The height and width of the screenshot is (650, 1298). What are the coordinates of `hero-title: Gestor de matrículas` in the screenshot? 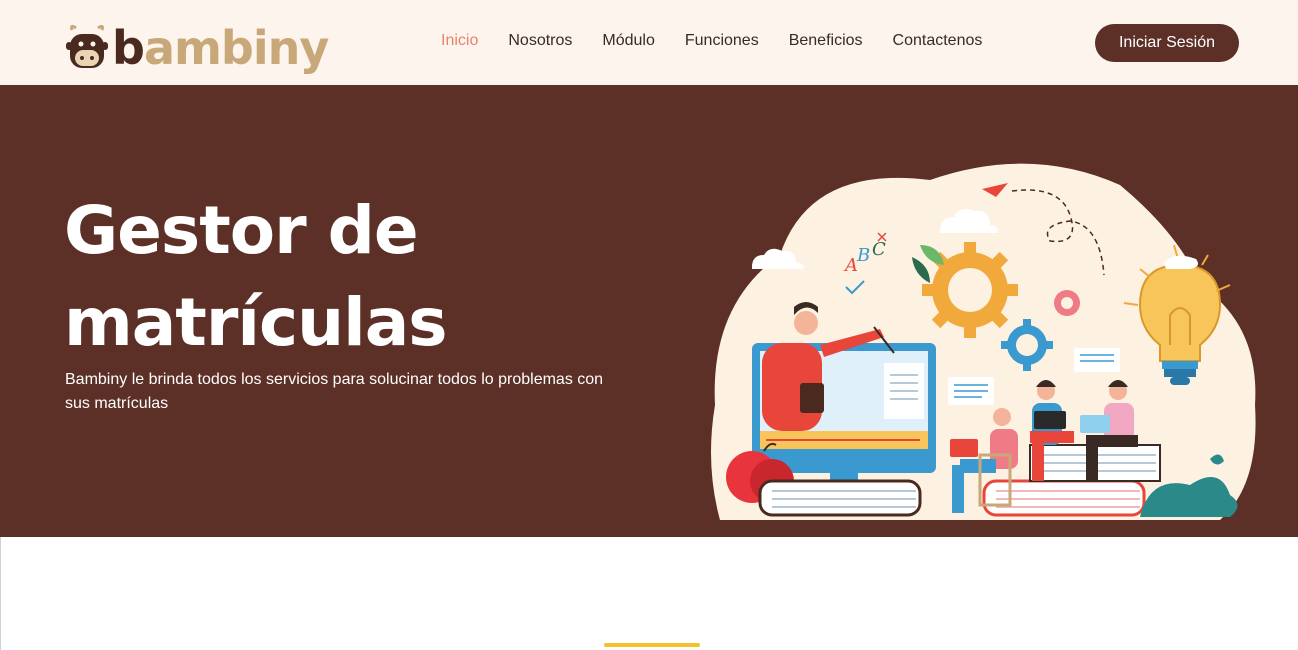 It's located at (274, 277).